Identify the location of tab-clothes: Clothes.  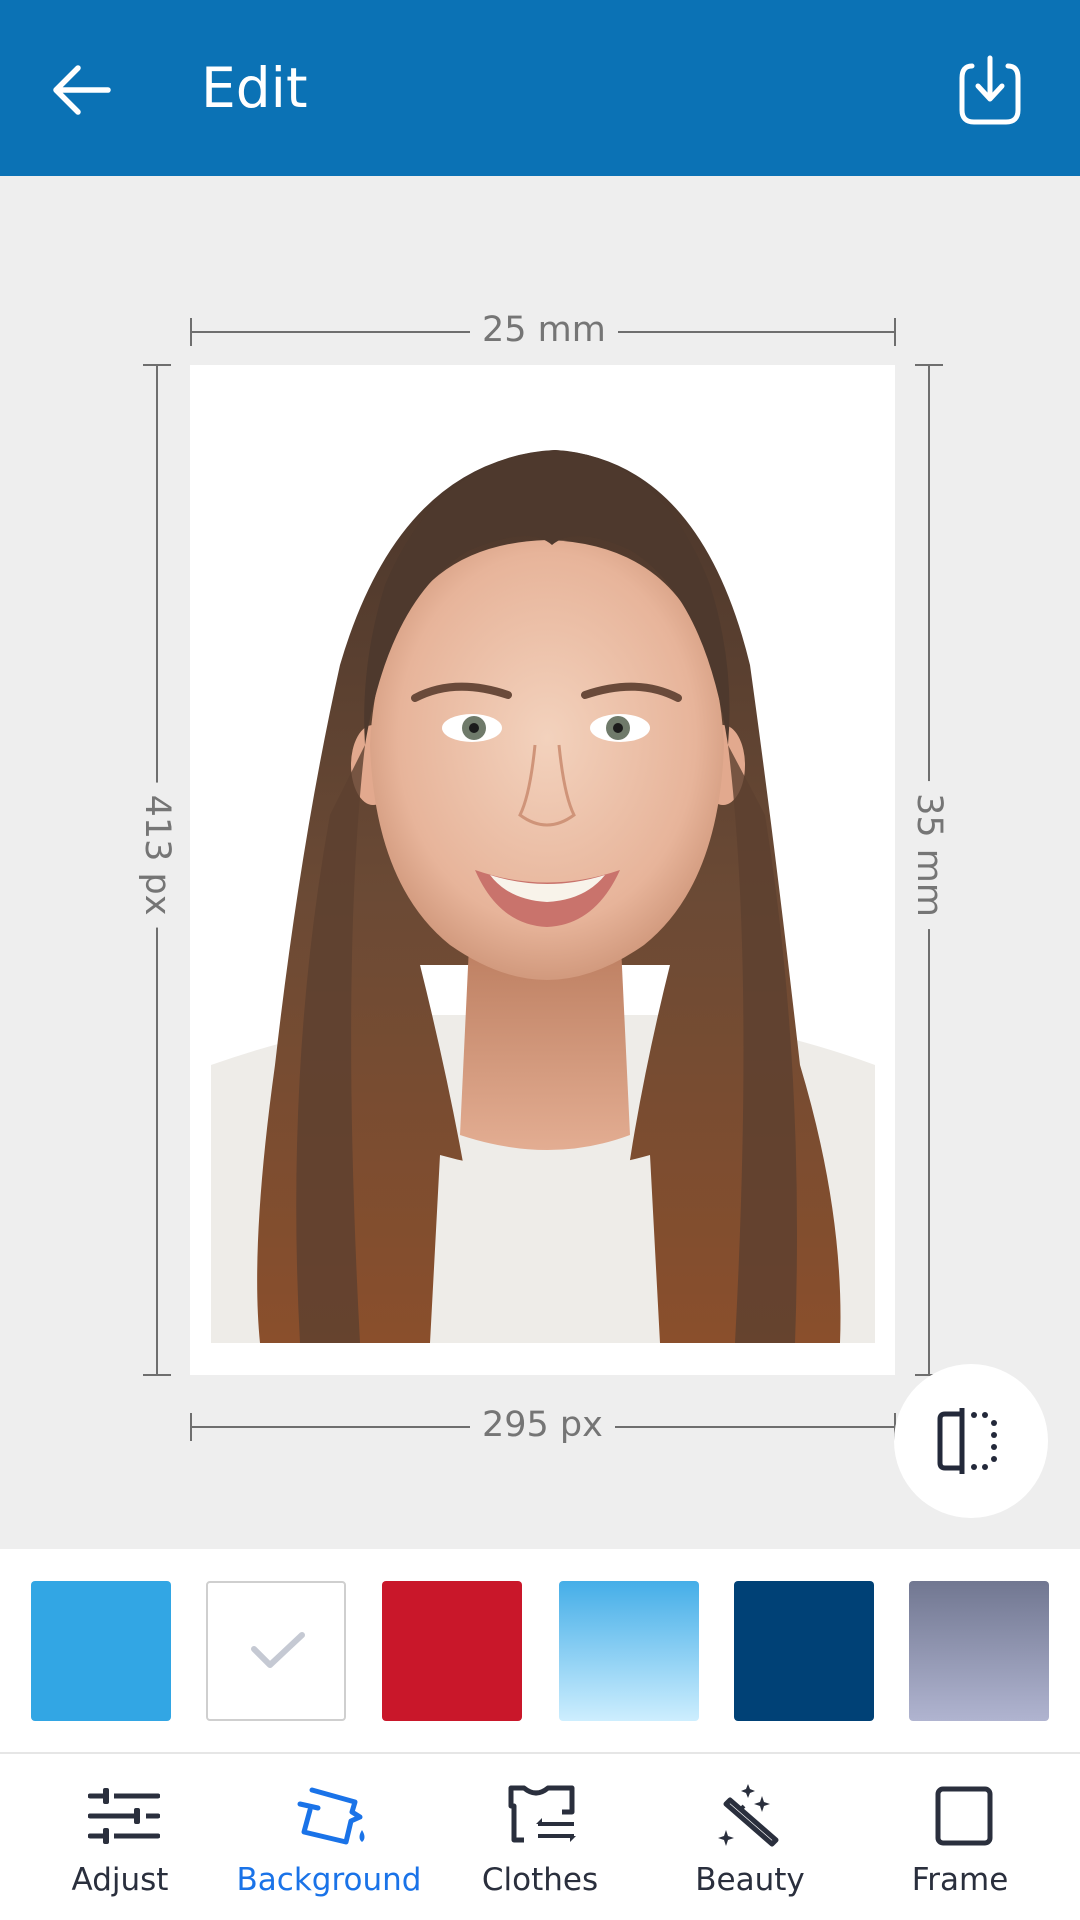
(540, 1837).